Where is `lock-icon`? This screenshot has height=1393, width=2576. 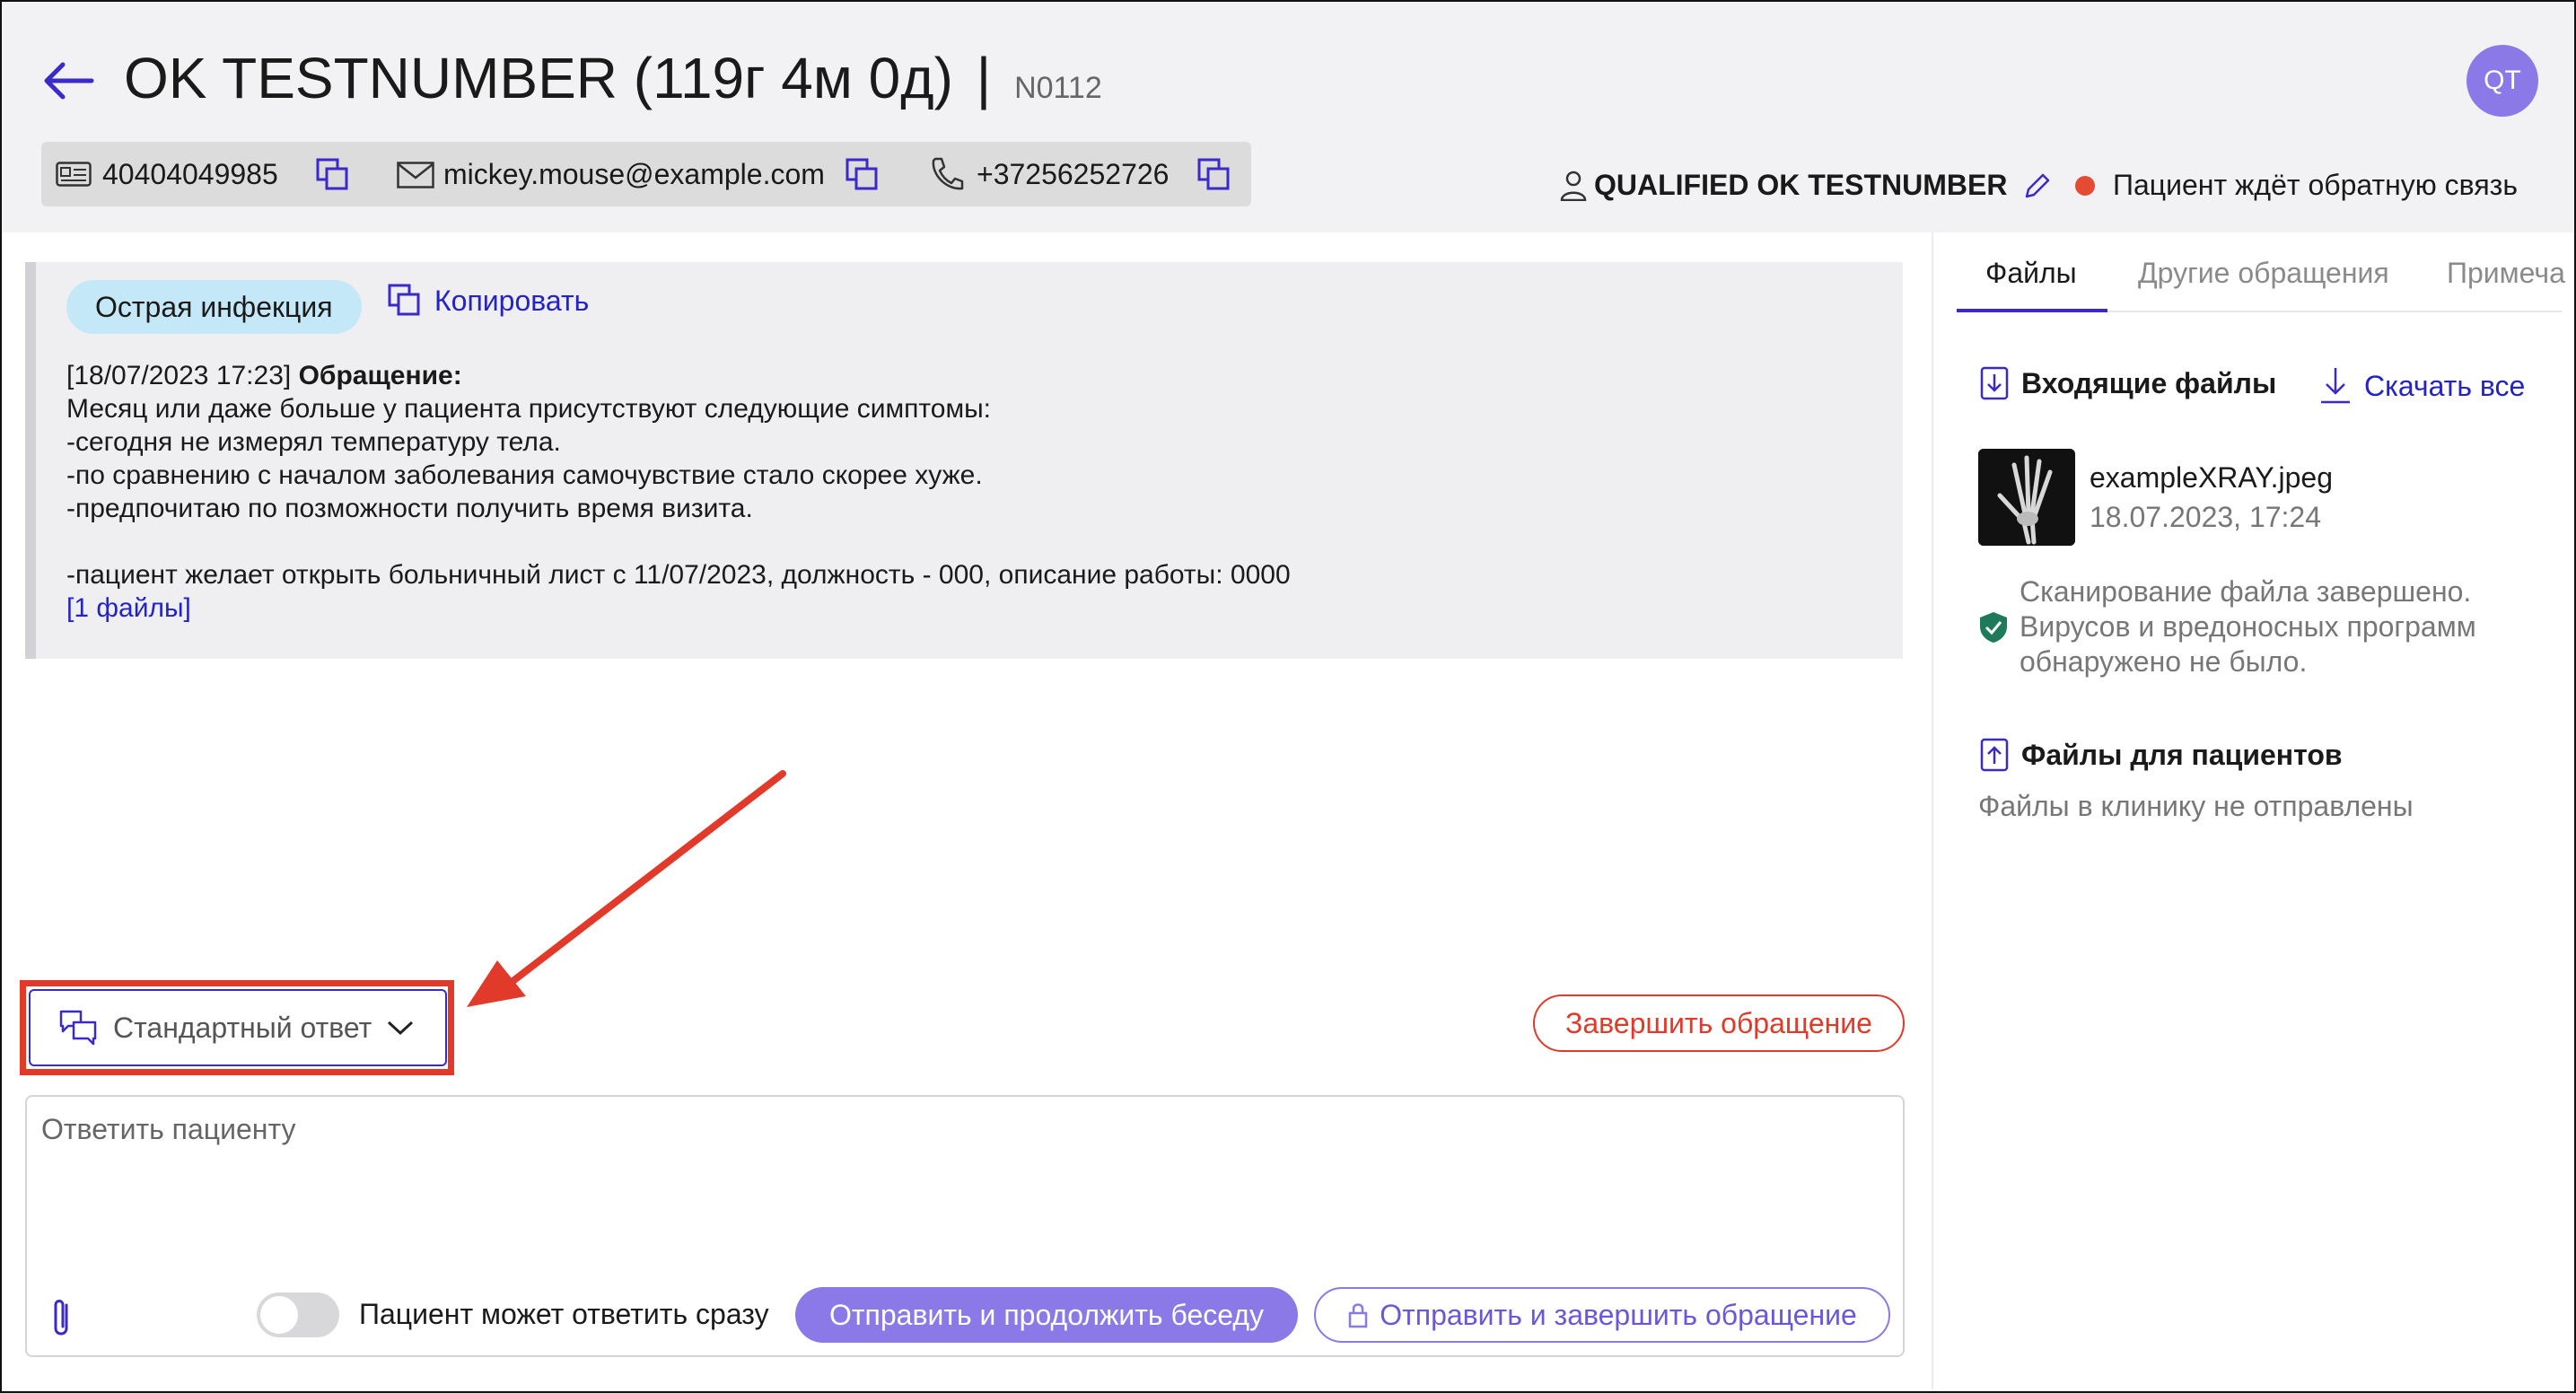 lock-icon is located at coordinates (1358, 1316).